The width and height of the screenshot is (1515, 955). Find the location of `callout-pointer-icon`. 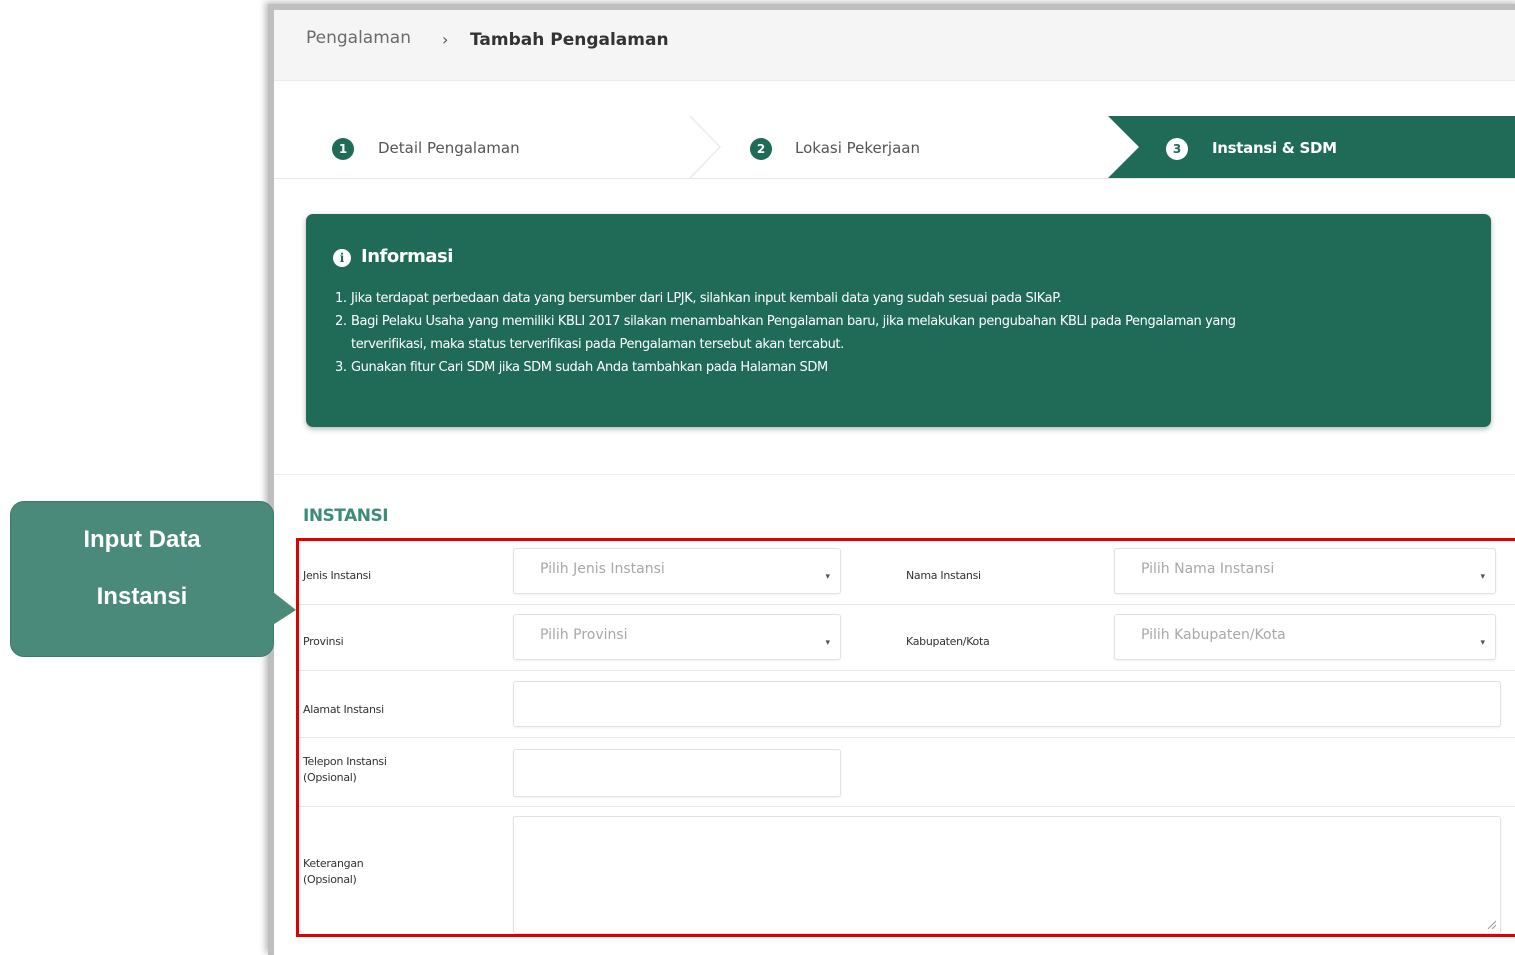

callout-pointer-icon is located at coordinates (282, 608).